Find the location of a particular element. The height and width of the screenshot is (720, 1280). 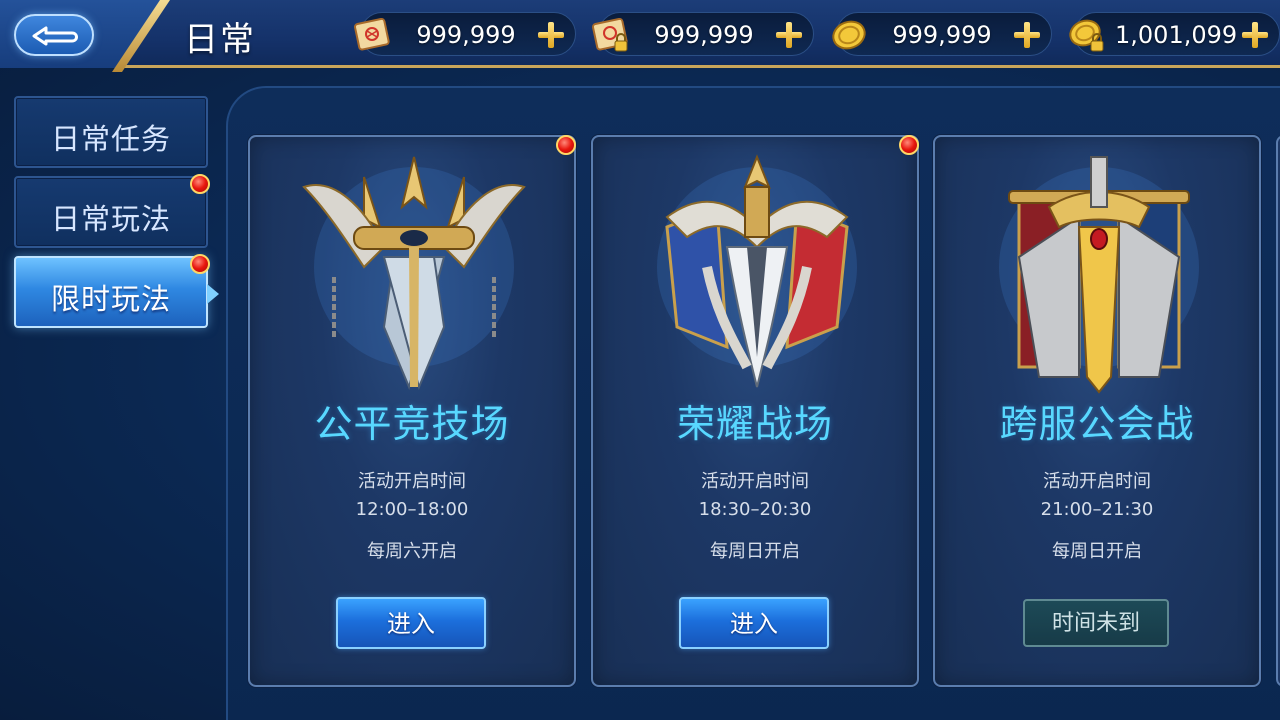

sidebar-item-daily-tasks: 日常任务 is located at coordinates (111, 132).